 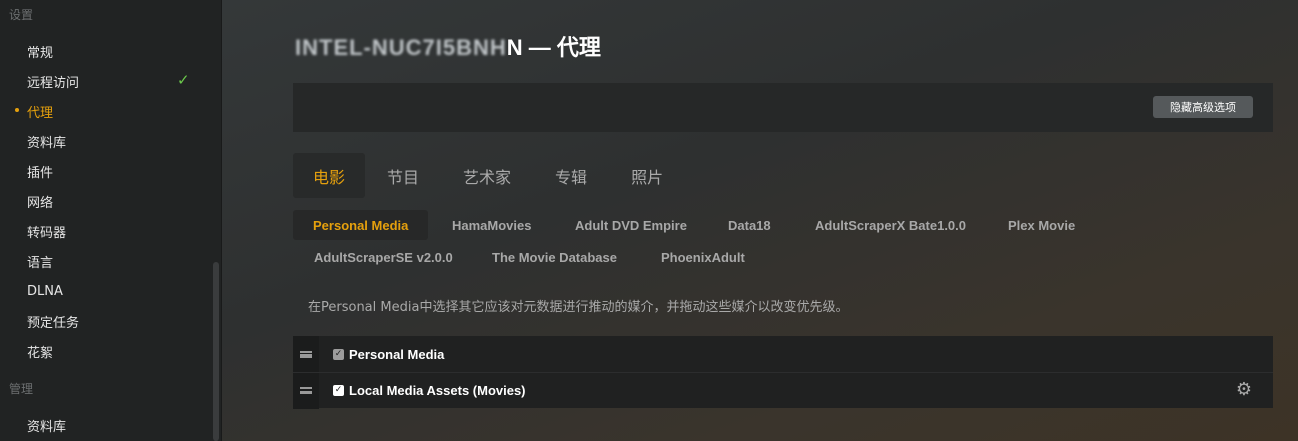 What do you see at coordinates (105, 261) in the screenshot?
I see `sidebar-item-languages: 语言` at bounding box center [105, 261].